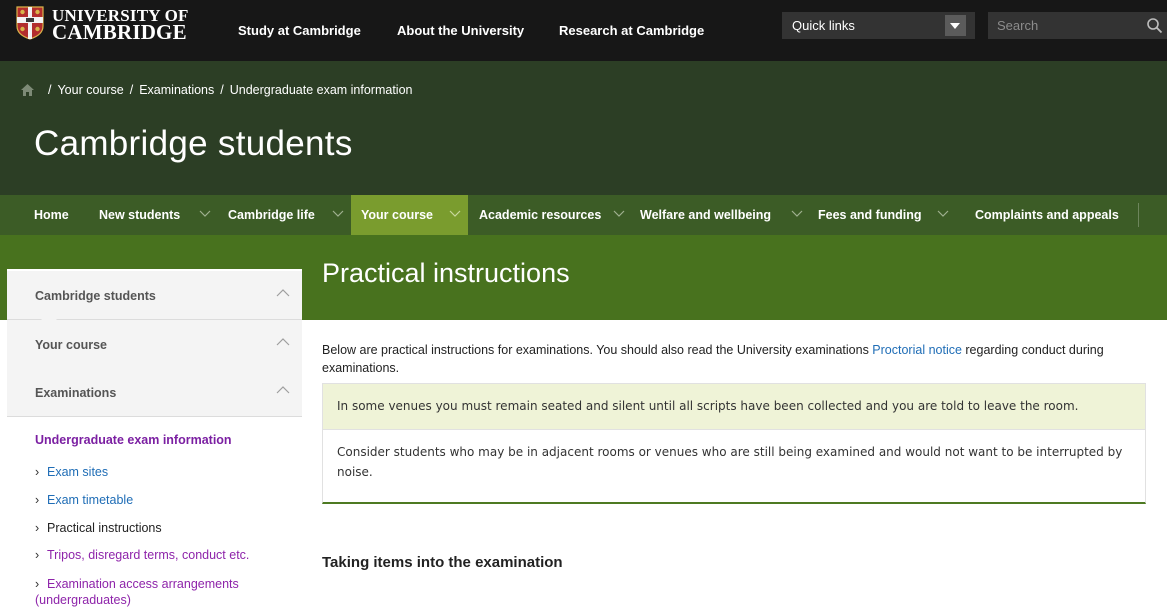 The height and width of the screenshot is (614, 1167). What do you see at coordinates (397, 215) in the screenshot?
I see `nav-your-course-label: Your course` at bounding box center [397, 215].